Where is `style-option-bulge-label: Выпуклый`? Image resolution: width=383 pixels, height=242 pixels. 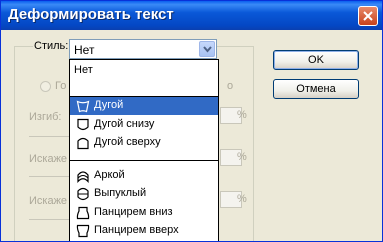 style-option-bulge-label: Выпуклый is located at coordinates (120, 193).